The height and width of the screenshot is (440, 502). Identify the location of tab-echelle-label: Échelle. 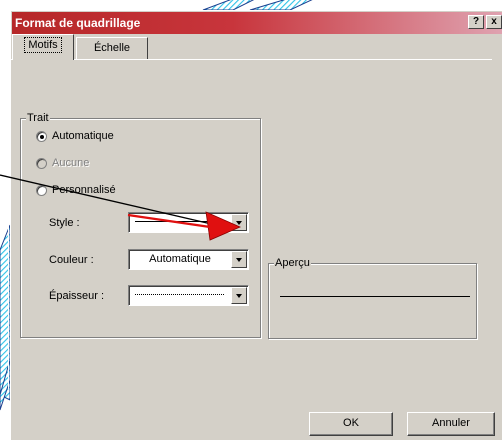
(112, 48).